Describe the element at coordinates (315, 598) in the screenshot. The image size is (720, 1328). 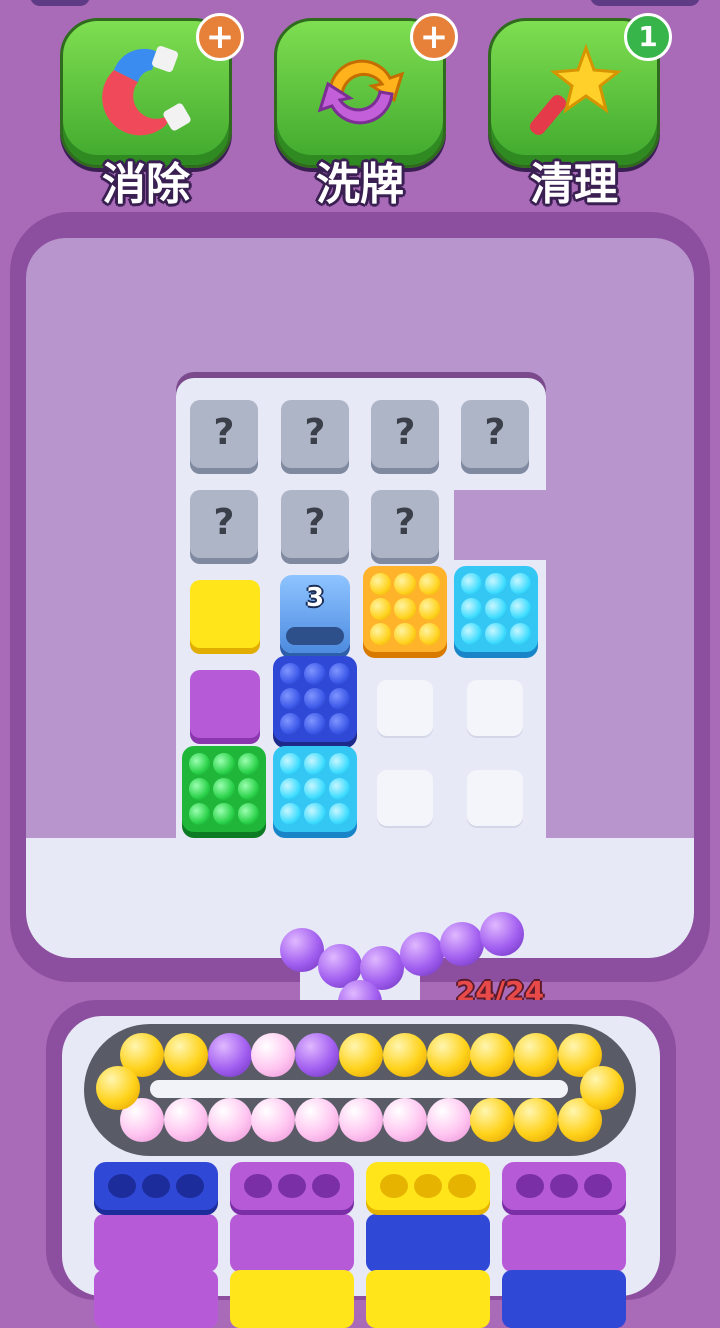
I see `counter-value: 3` at that location.